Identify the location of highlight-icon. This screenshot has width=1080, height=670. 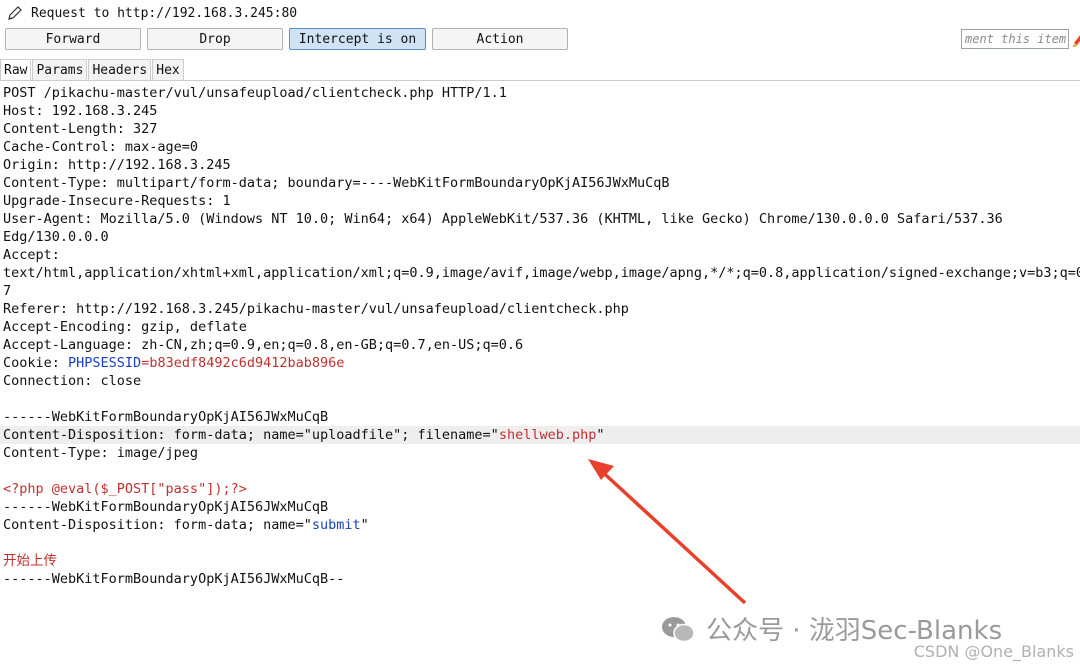
(1075, 39).